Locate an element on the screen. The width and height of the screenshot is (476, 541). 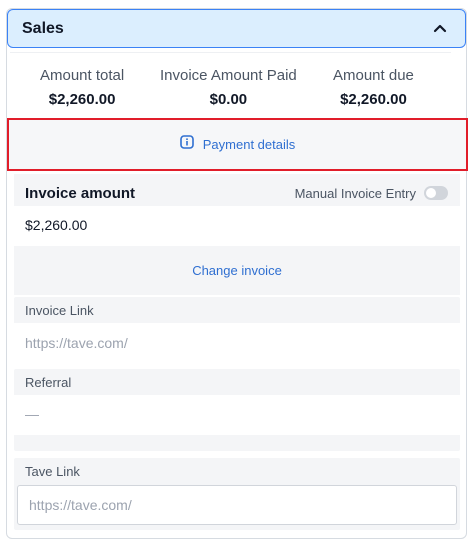
amount-due-value: $2,260.00 is located at coordinates (373, 99).